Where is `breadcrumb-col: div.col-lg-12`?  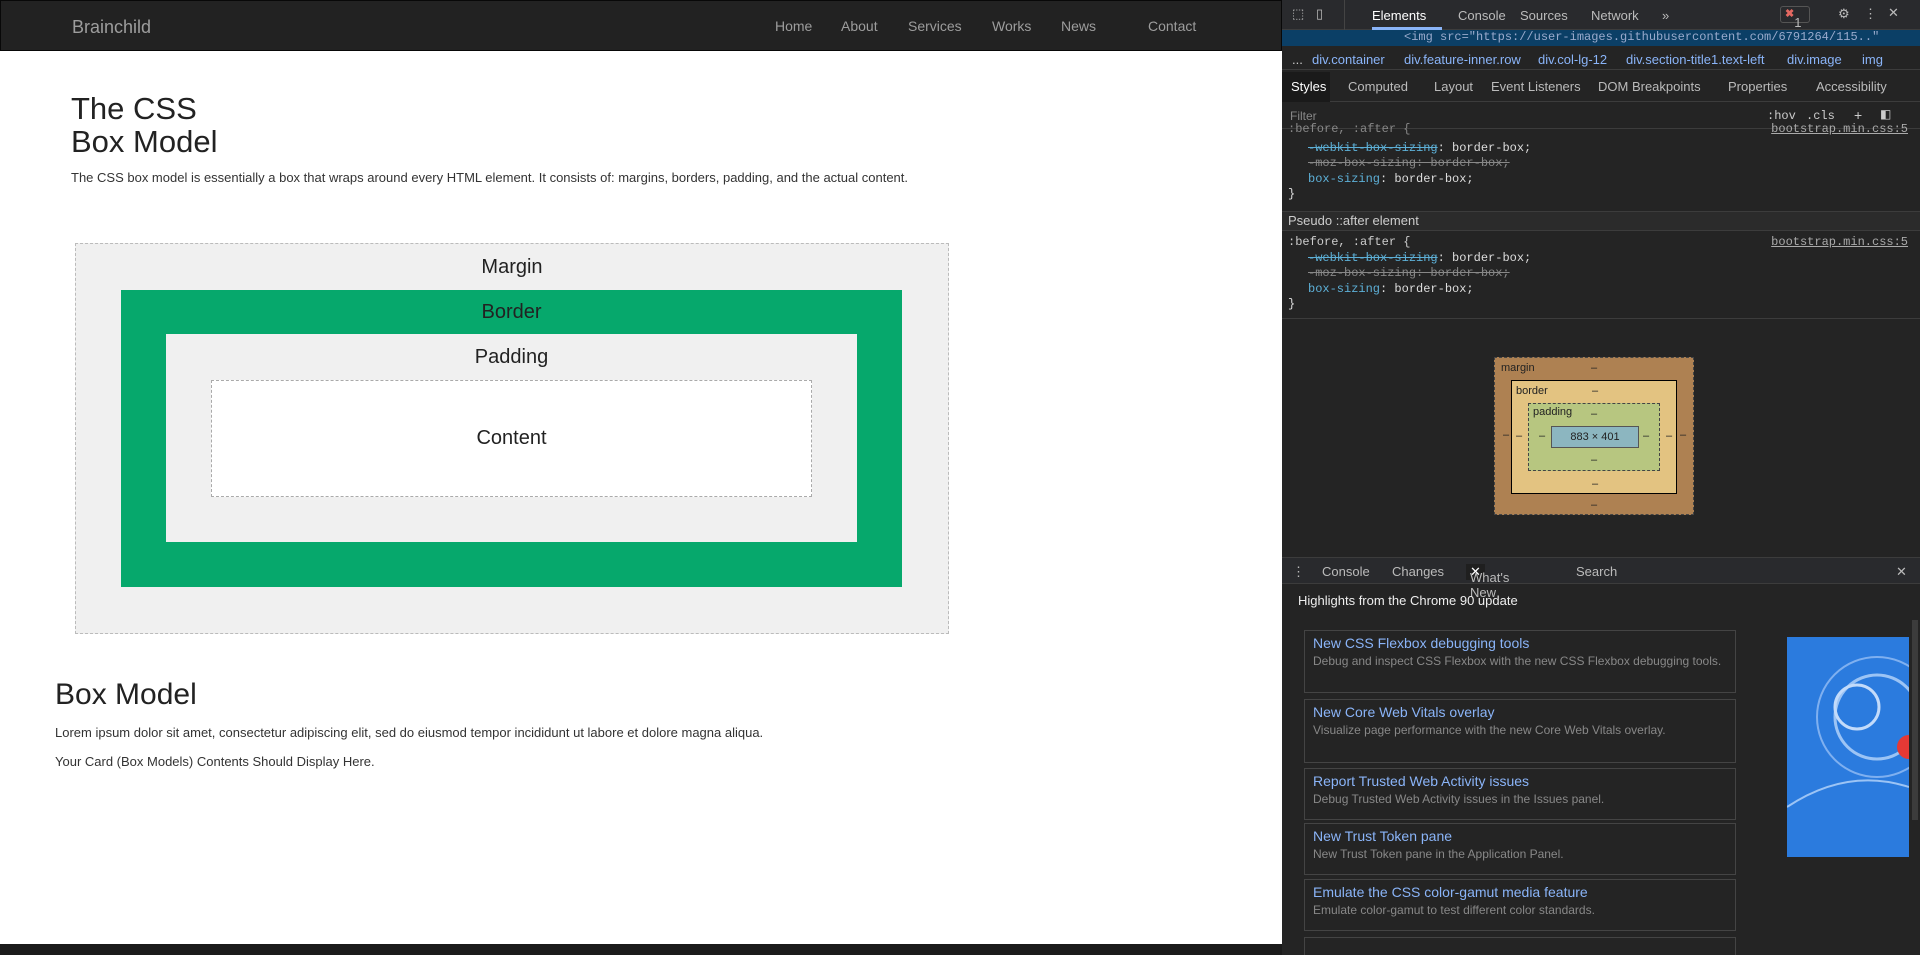 breadcrumb-col: div.col-lg-12 is located at coordinates (1572, 59).